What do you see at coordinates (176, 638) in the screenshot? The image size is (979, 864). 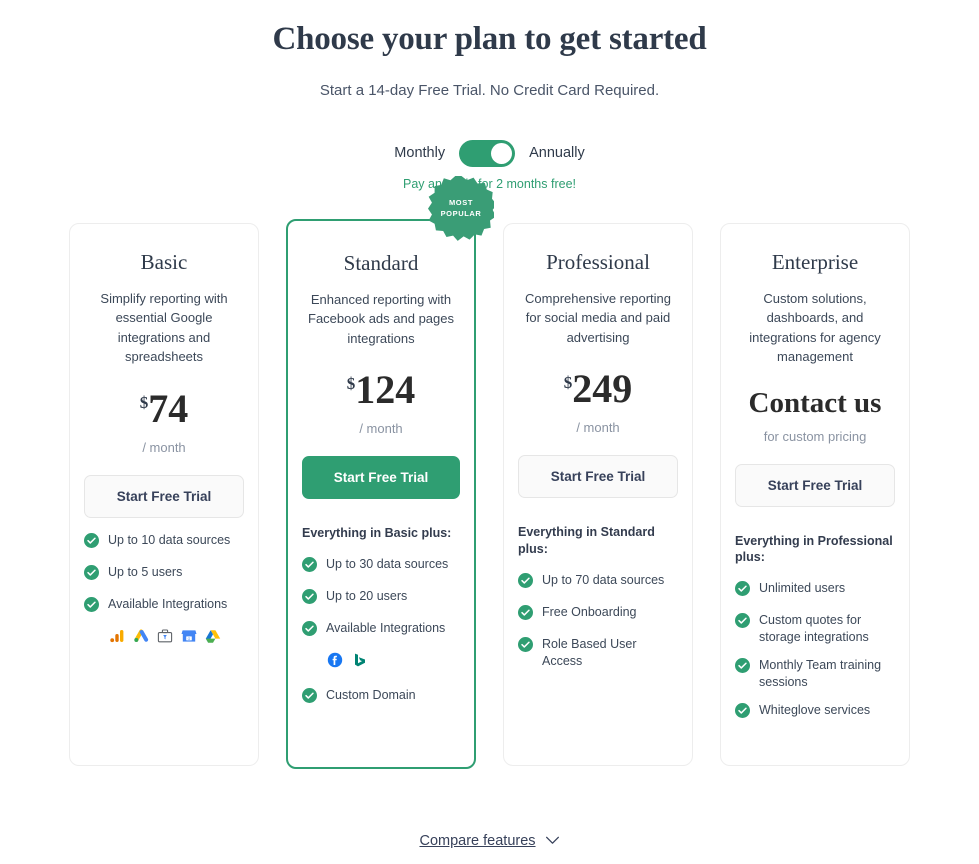 I see `integration-icons-basic: G` at bounding box center [176, 638].